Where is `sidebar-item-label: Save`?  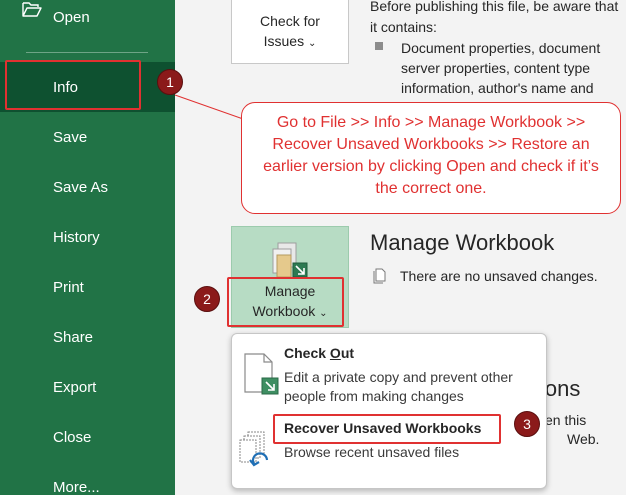 sidebar-item-label: Save is located at coordinates (70, 137).